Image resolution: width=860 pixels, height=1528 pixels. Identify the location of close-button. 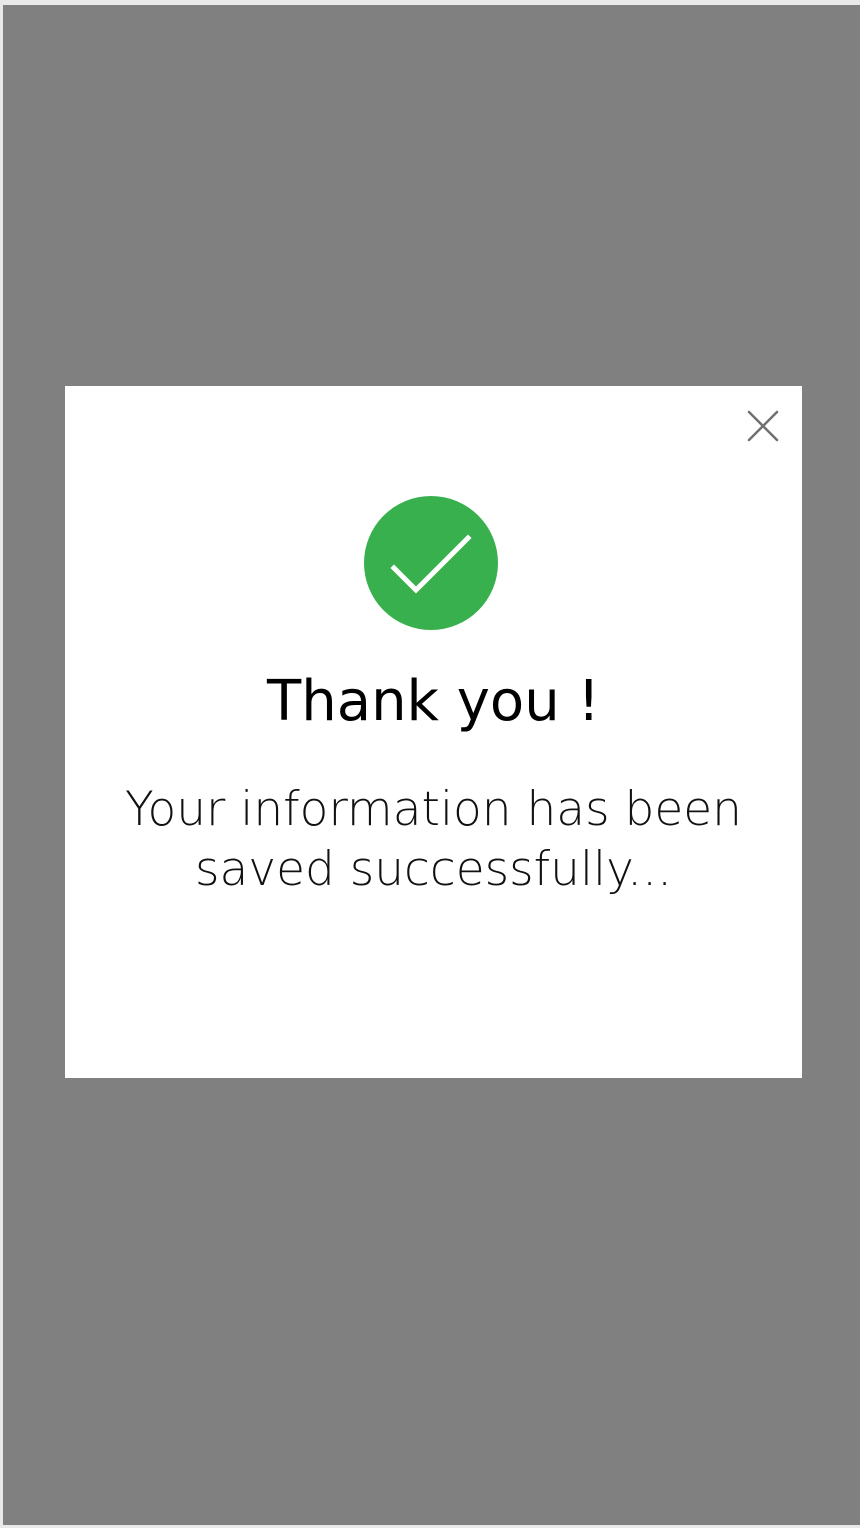
(763, 426).